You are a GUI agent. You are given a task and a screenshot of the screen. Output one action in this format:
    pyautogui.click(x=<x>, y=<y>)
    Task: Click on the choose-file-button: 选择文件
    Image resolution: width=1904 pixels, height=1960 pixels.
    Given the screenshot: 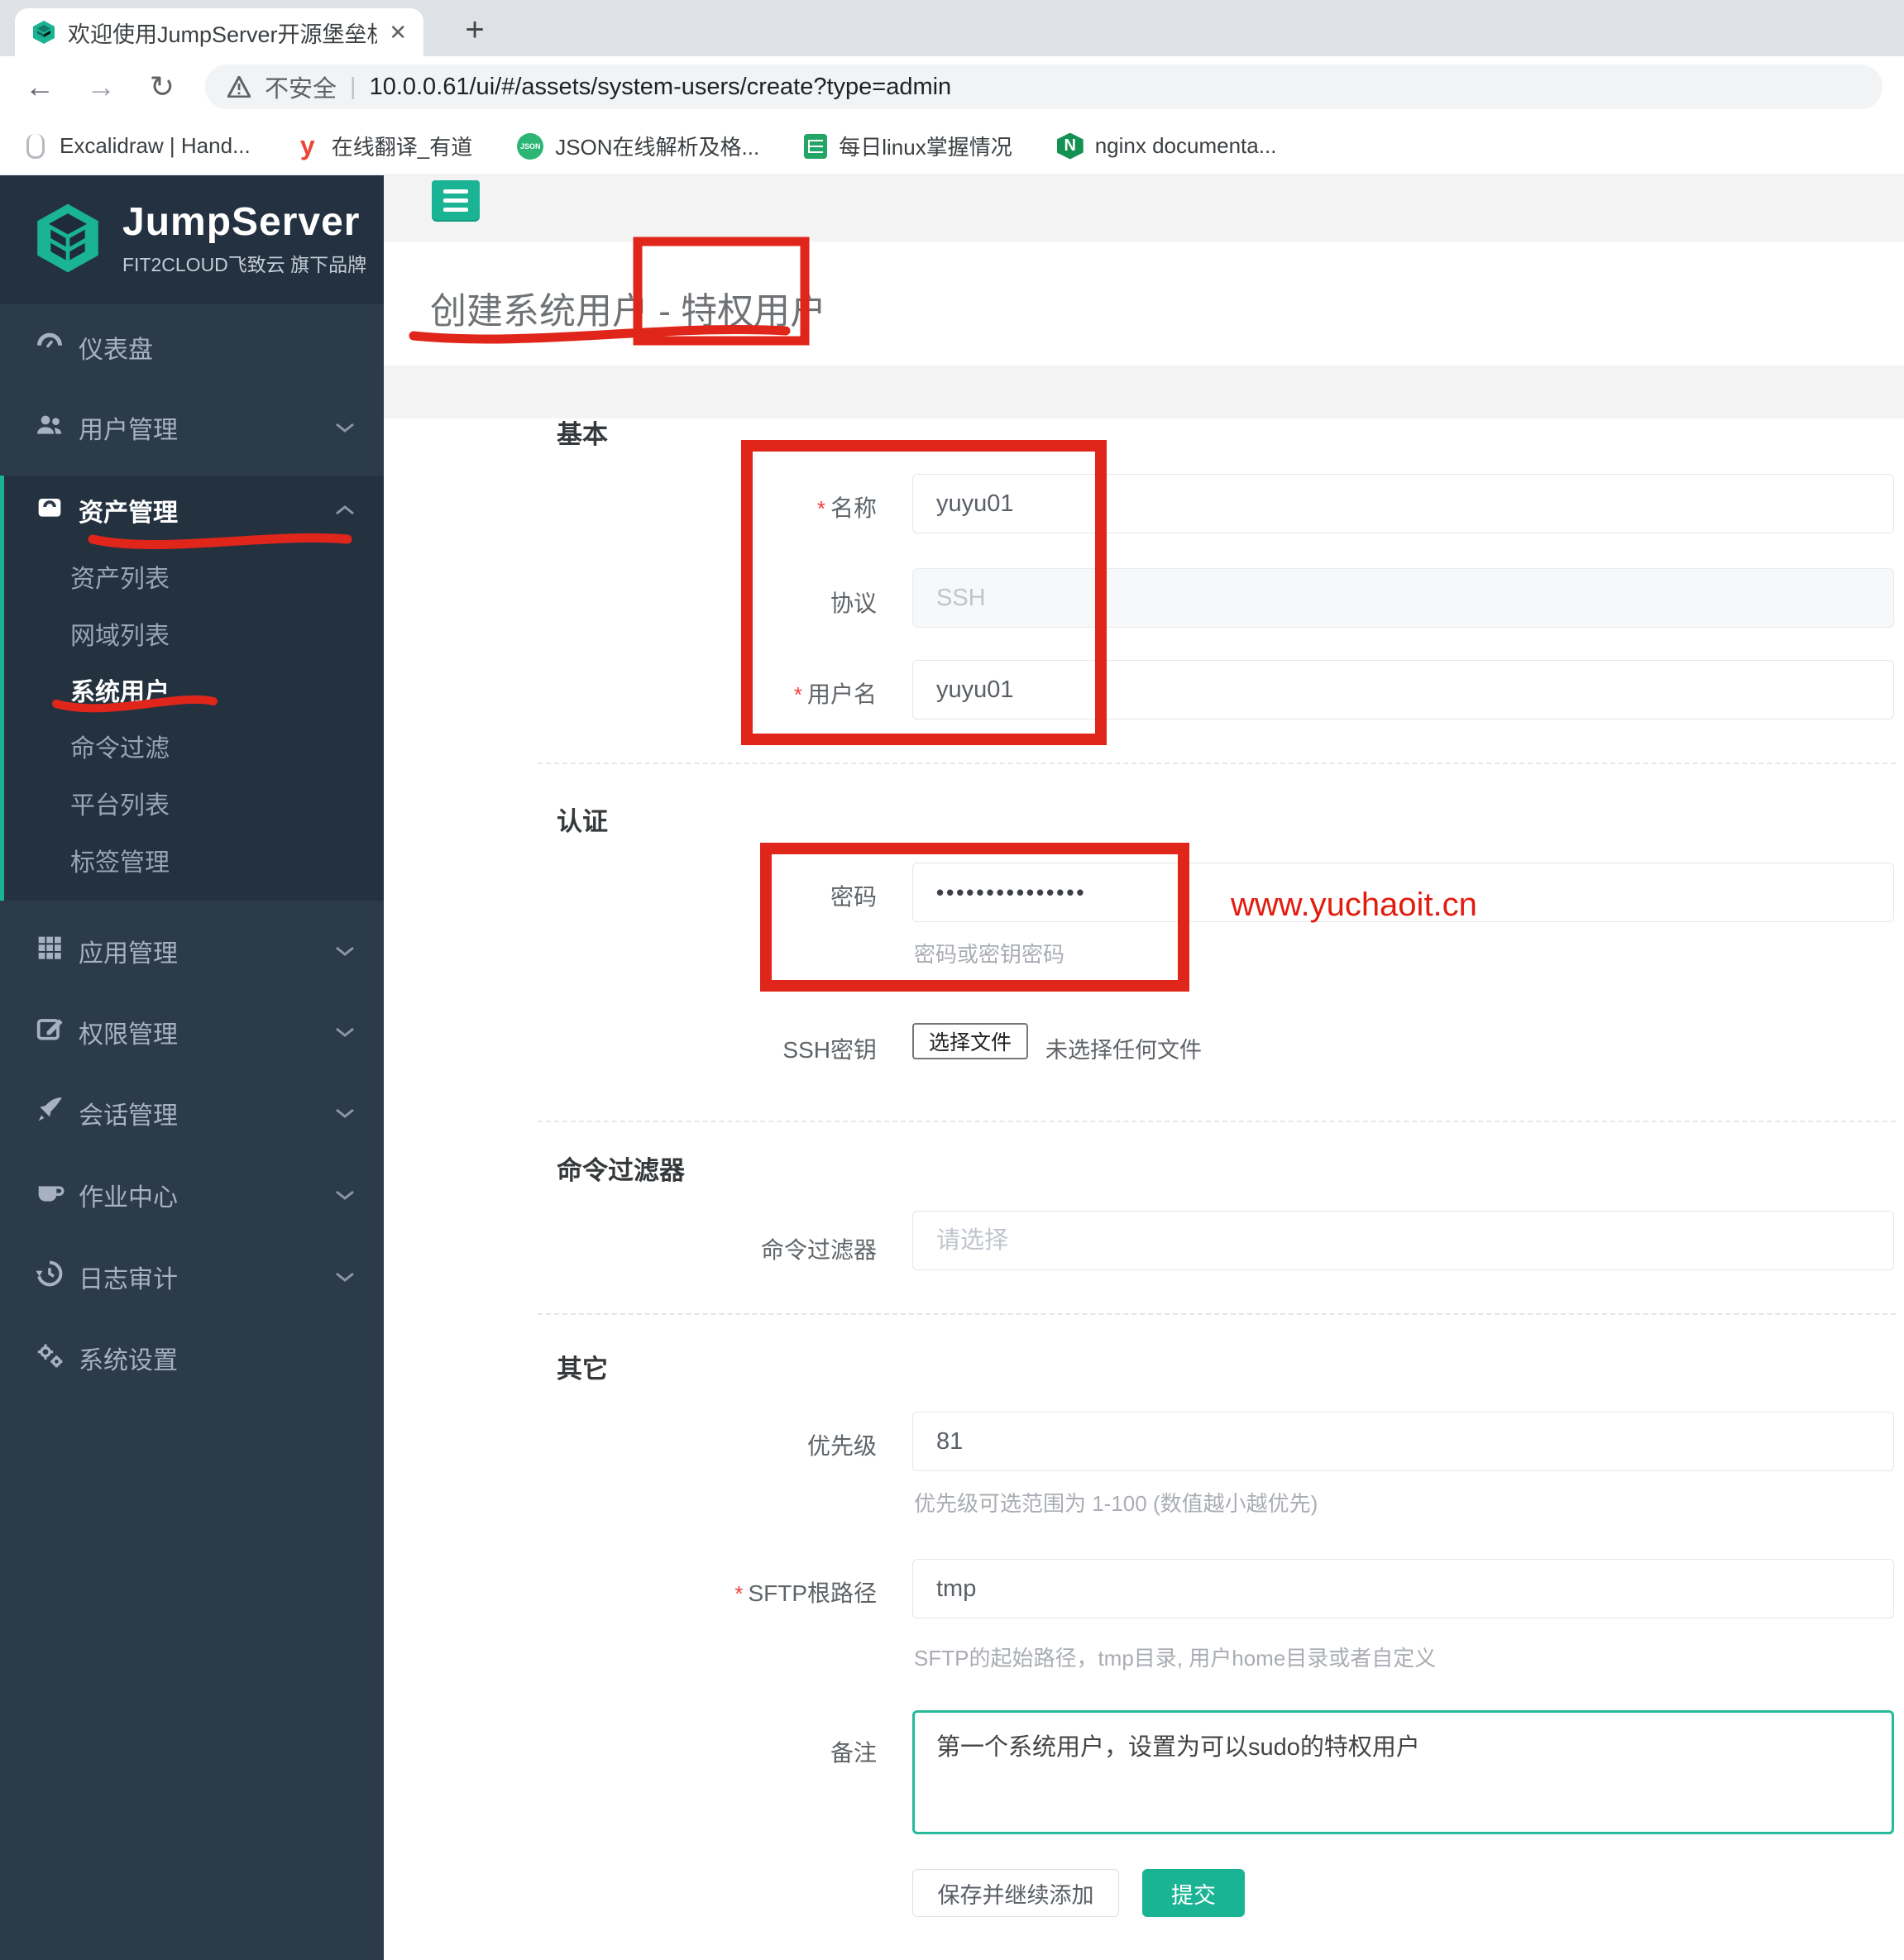 What is the action you would take?
    pyautogui.click(x=970, y=1041)
    